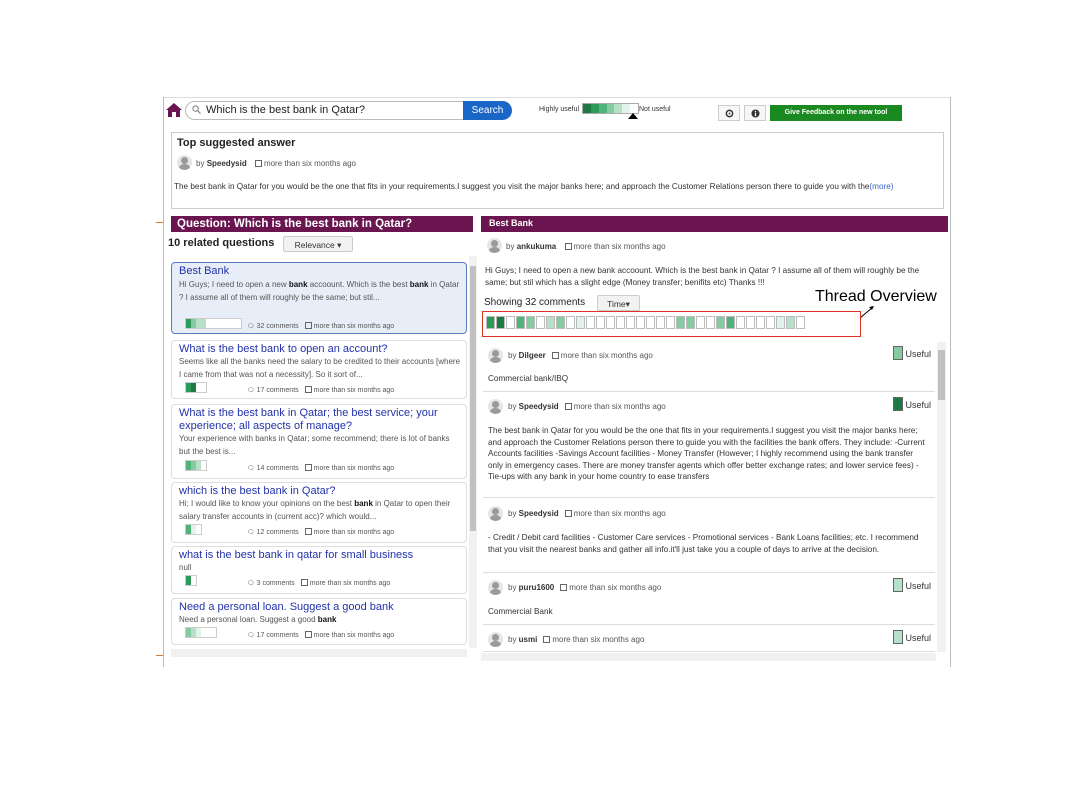 The height and width of the screenshot is (799, 1092). Describe the element at coordinates (537, 587) in the screenshot. I see `author-link: puru1600` at that location.